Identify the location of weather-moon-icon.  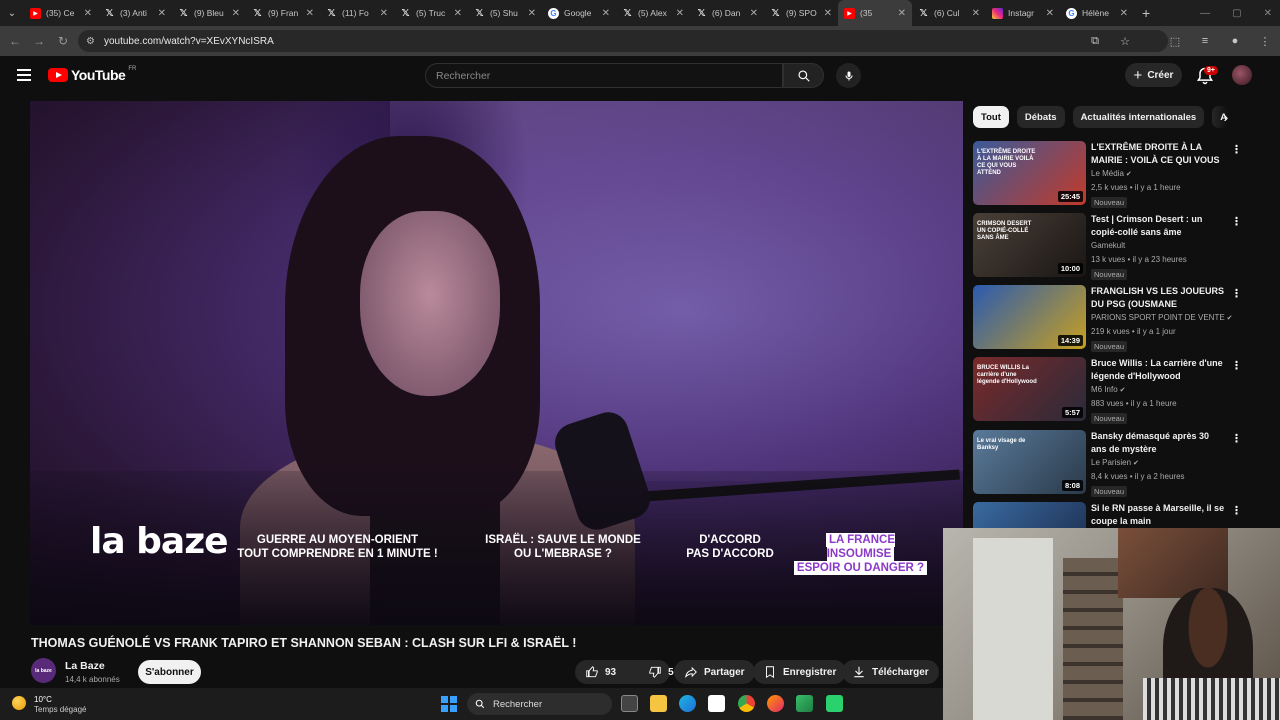
(19, 703).